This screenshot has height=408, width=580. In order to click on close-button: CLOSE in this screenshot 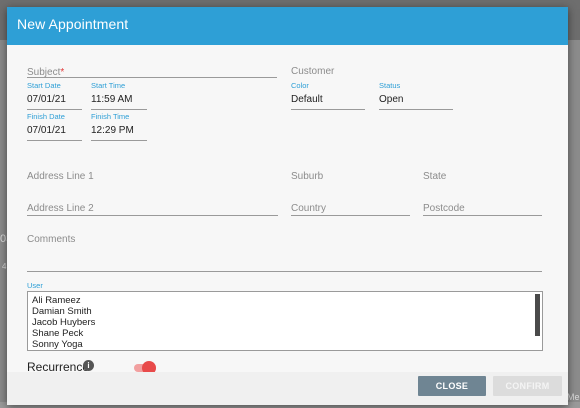, I will do `click(452, 386)`.